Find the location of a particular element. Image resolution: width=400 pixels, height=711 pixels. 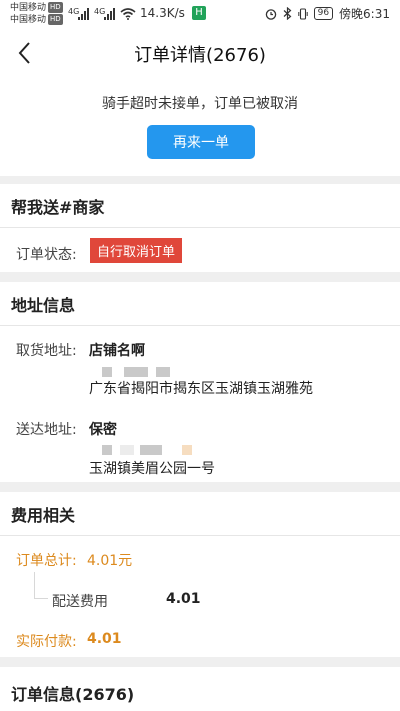

total-value: 4.01元 is located at coordinates (110, 561).